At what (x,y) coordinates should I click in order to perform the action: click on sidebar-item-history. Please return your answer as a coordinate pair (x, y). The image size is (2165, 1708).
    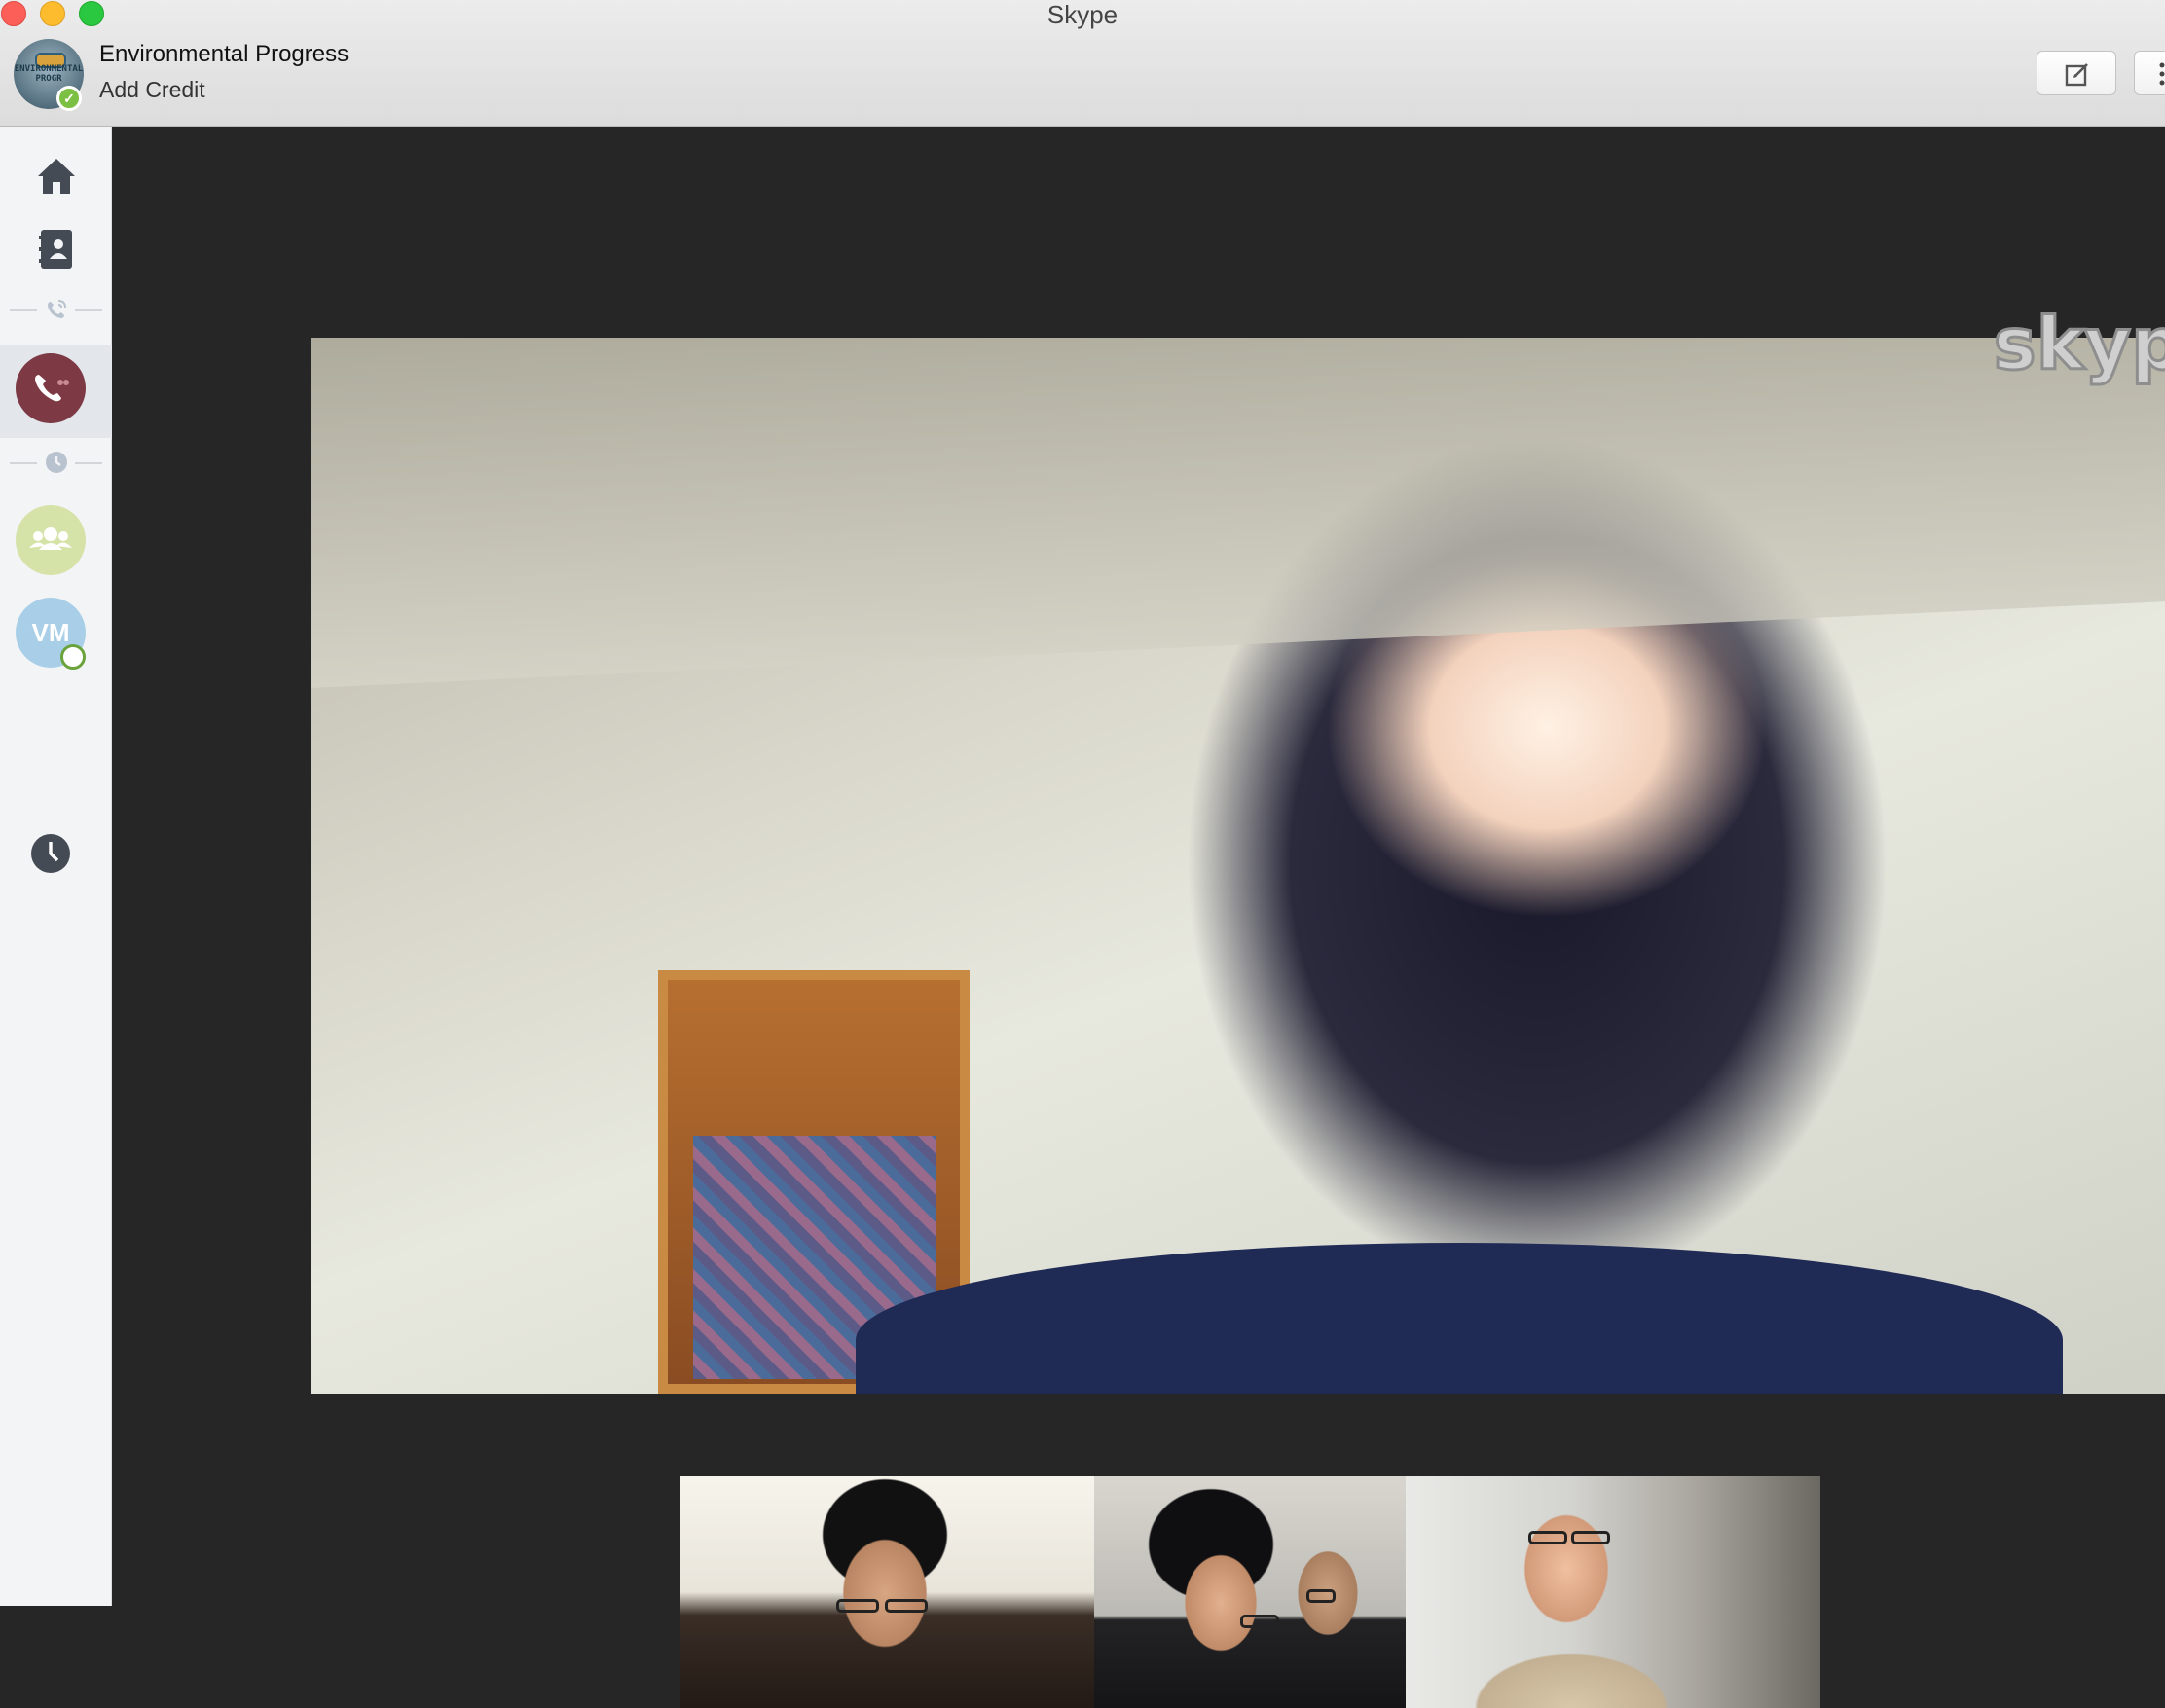
    Looking at the image, I should click on (50, 856).